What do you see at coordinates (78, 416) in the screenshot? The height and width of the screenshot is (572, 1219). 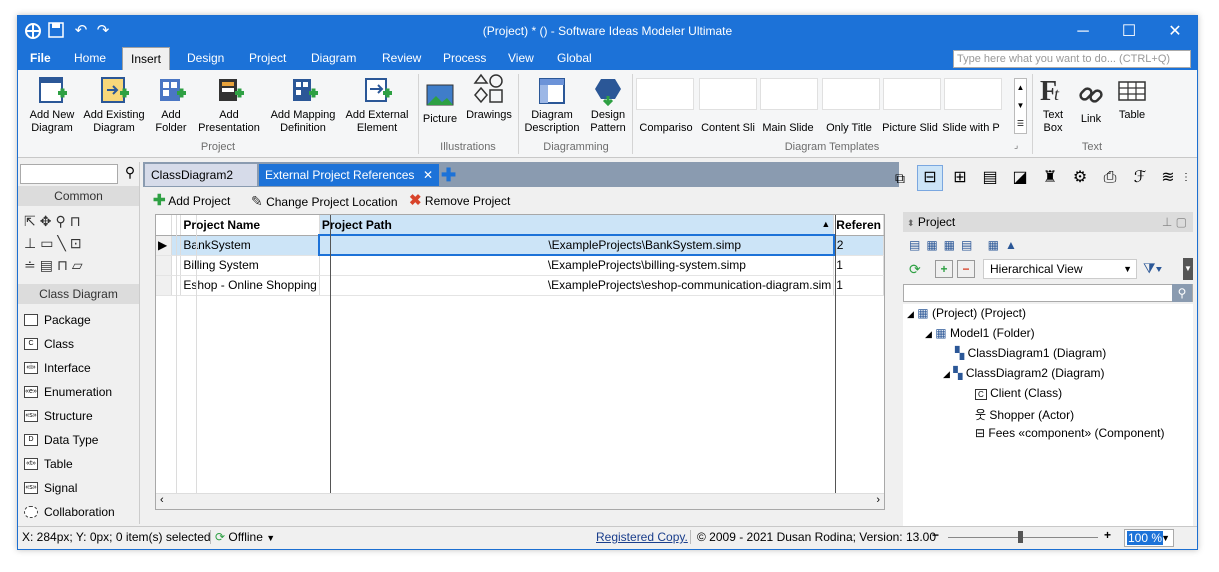 I see `tool-structure: «s» Structure` at bounding box center [78, 416].